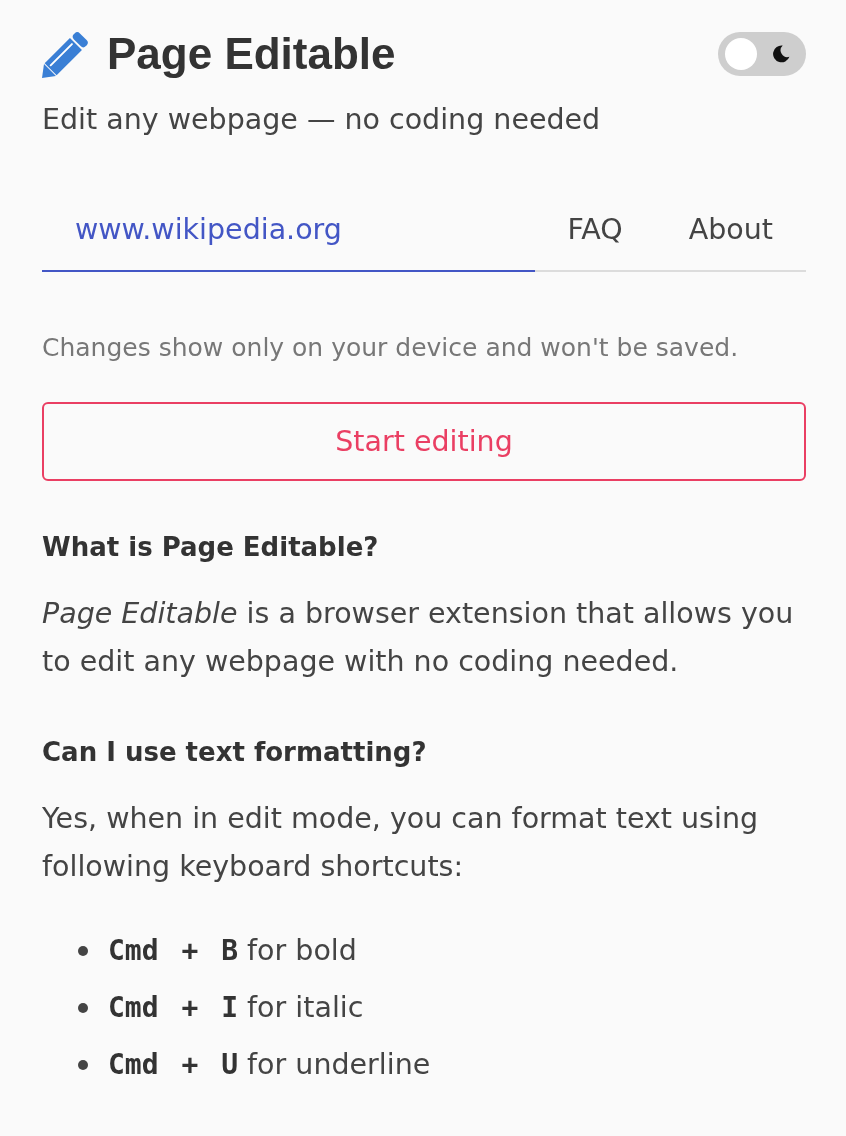  I want to click on faq-answer: Page Editable is a browser extension that allows you to edit any webpage with no coding needed., so click(418, 638).